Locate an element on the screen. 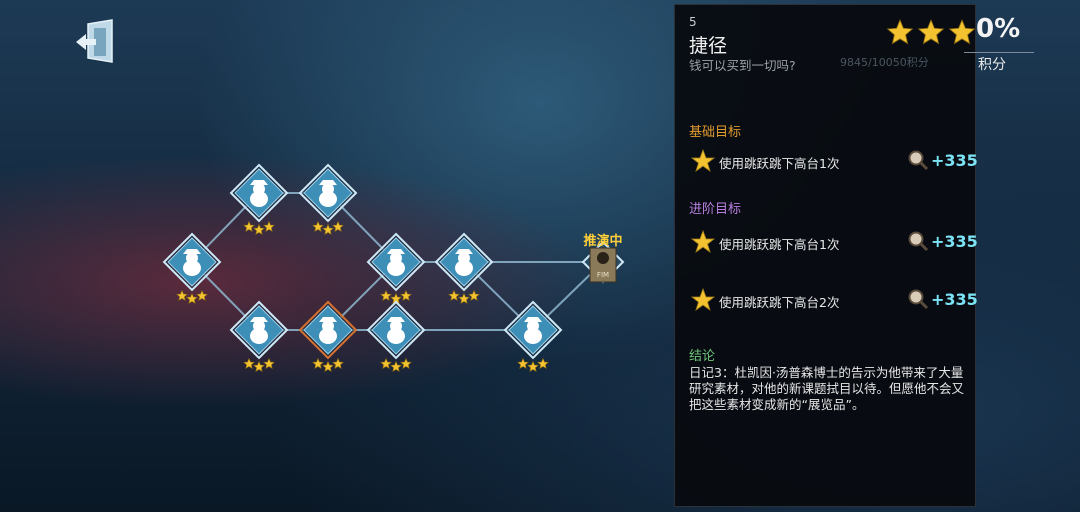  rating-stars is located at coordinates (931, 31).